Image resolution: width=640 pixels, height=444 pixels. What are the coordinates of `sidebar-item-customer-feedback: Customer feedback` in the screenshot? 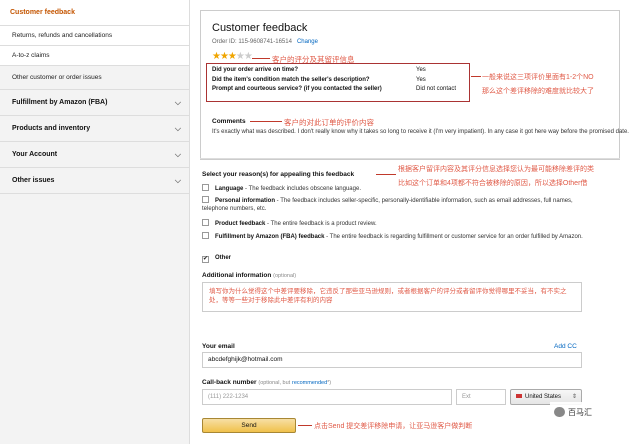 It's located at (94, 13).